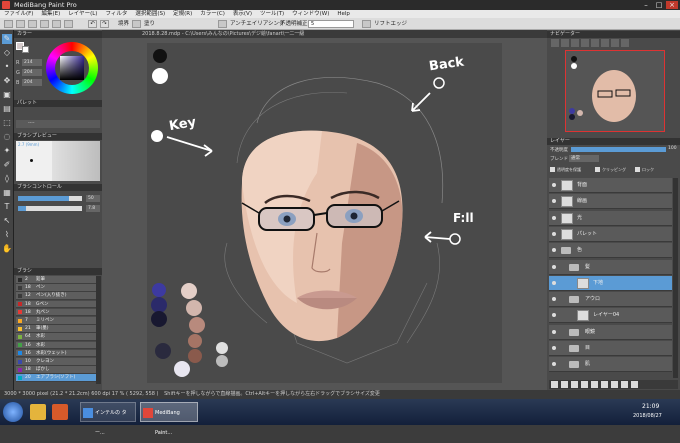  What do you see at coordinates (615, 43) in the screenshot?
I see `flip-icon` at bounding box center [615, 43].